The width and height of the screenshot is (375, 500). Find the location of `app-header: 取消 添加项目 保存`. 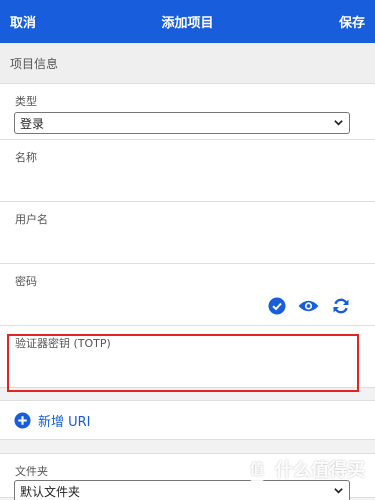

app-header: 取消 添加项目 保存 is located at coordinates (187, 21).